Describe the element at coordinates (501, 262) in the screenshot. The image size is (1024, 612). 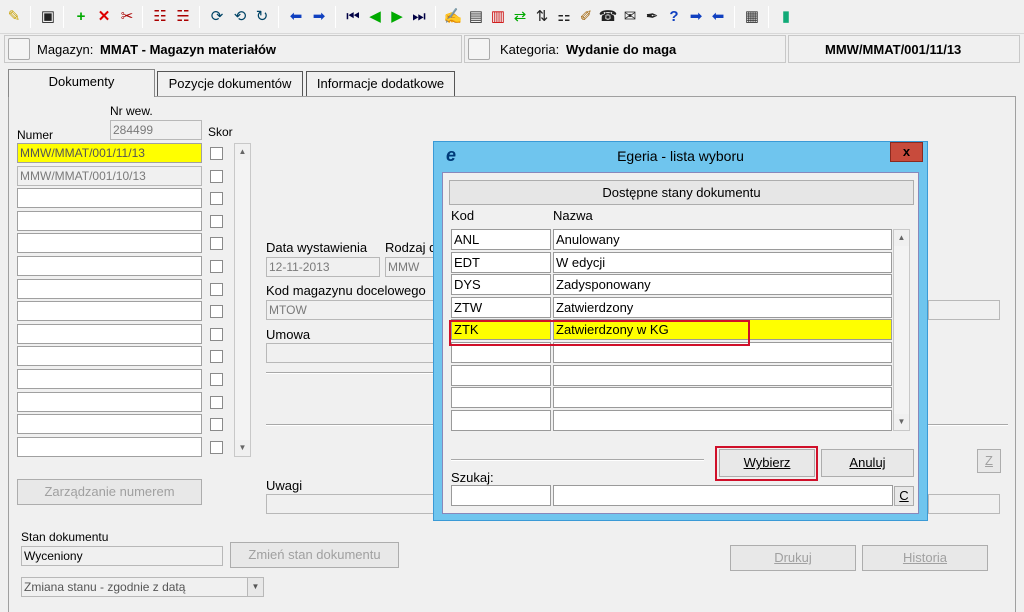
I see `stan-row-kod: EDT` at that location.